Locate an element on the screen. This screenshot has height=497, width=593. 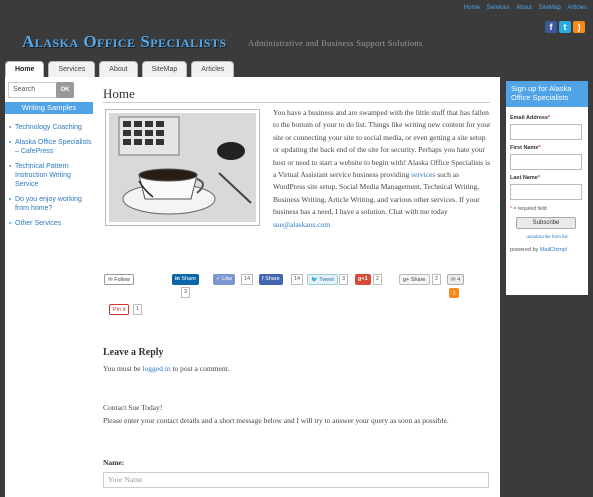
name-label: Name: is located at coordinates (114, 462).